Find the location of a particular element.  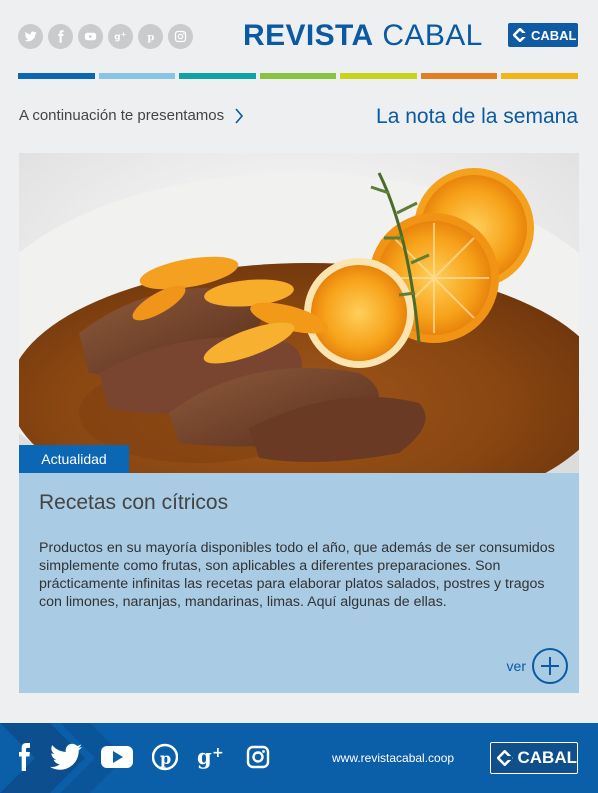

article-title: Recetas con cítricos is located at coordinates (133, 503).